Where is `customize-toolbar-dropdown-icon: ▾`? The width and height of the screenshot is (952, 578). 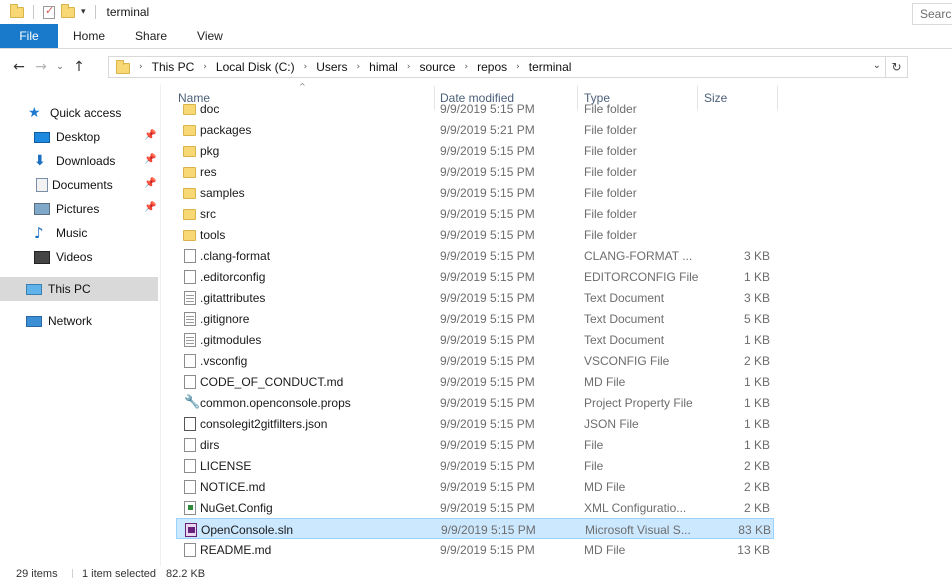 customize-toolbar-dropdown-icon: ▾ is located at coordinates (83, 12).